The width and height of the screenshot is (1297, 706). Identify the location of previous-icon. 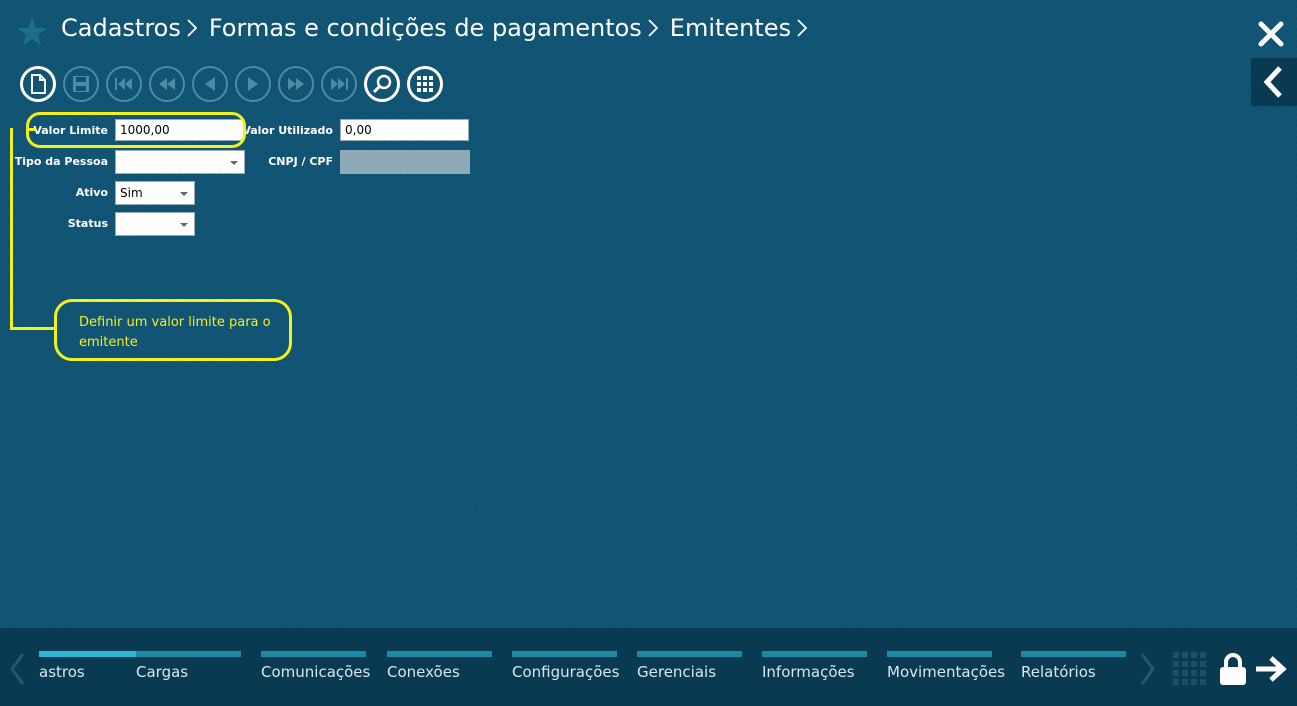
(210, 84).